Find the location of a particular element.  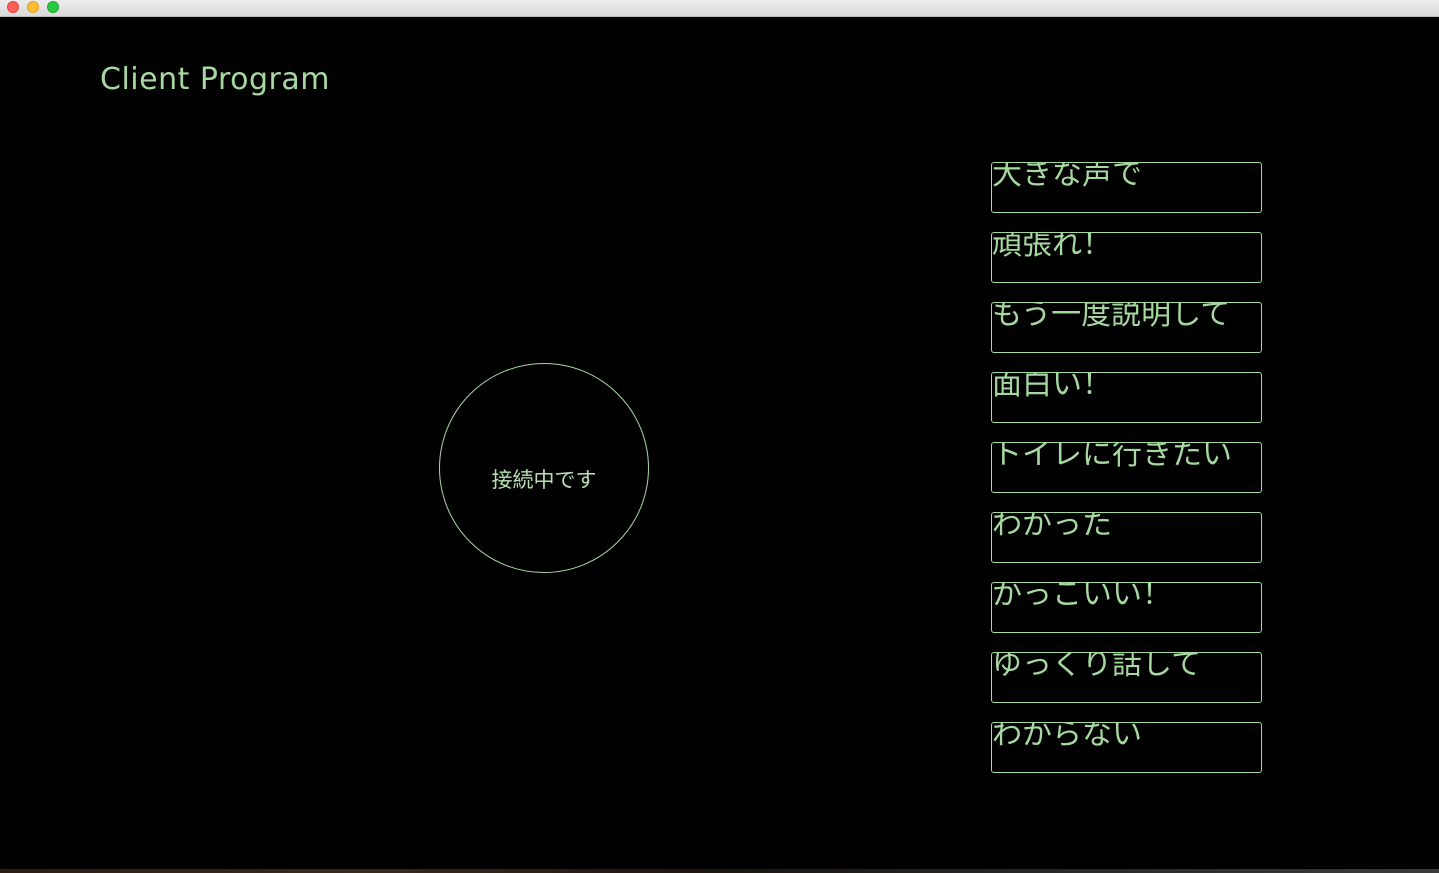

phrase-button-label: トイレに行きたい is located at coordinates (1112, 457).